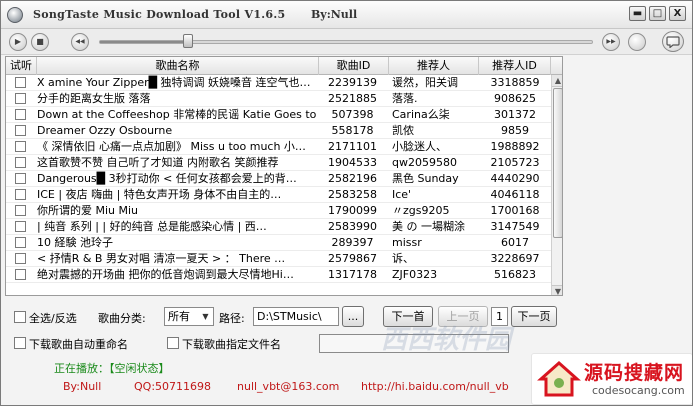 This screenshot has width=693, height=406. What do you see at coordinates (278, 99) in the screenshot?
I see `table-row: 分手的距离女生版 落落 2521885 落落. 908625` at bounding box center [278, 99].